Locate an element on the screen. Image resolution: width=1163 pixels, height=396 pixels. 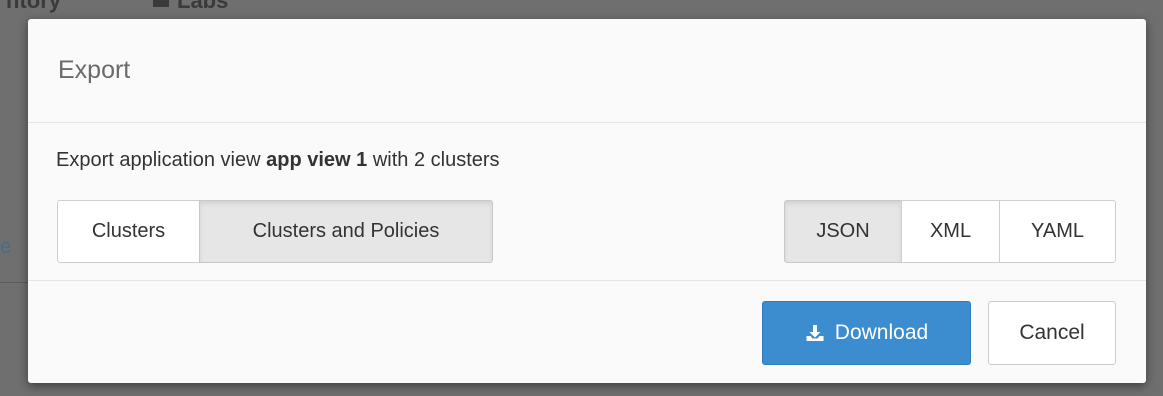
app-view-name: app view 1 is located at coordinates (317, 160).